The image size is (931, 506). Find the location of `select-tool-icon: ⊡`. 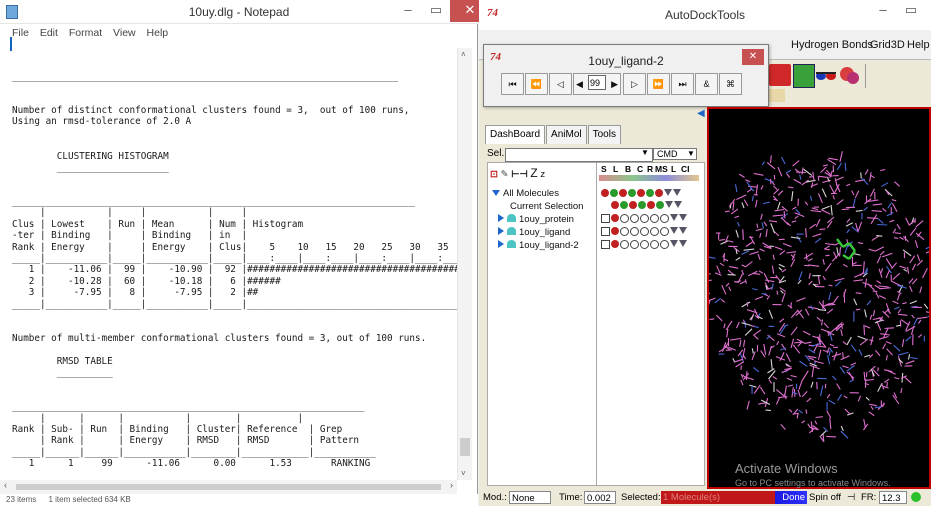

select-tool-icon: ⊡ is located at coordinates (494, 174).